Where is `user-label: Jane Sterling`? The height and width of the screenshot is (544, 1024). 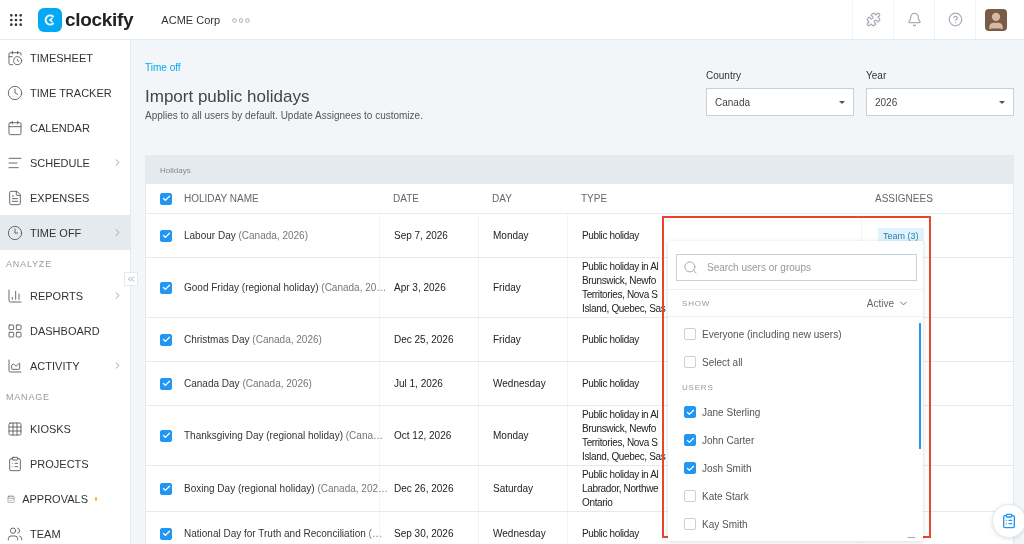
user-label: Jane Sterling is located at coordinates (731, 412).